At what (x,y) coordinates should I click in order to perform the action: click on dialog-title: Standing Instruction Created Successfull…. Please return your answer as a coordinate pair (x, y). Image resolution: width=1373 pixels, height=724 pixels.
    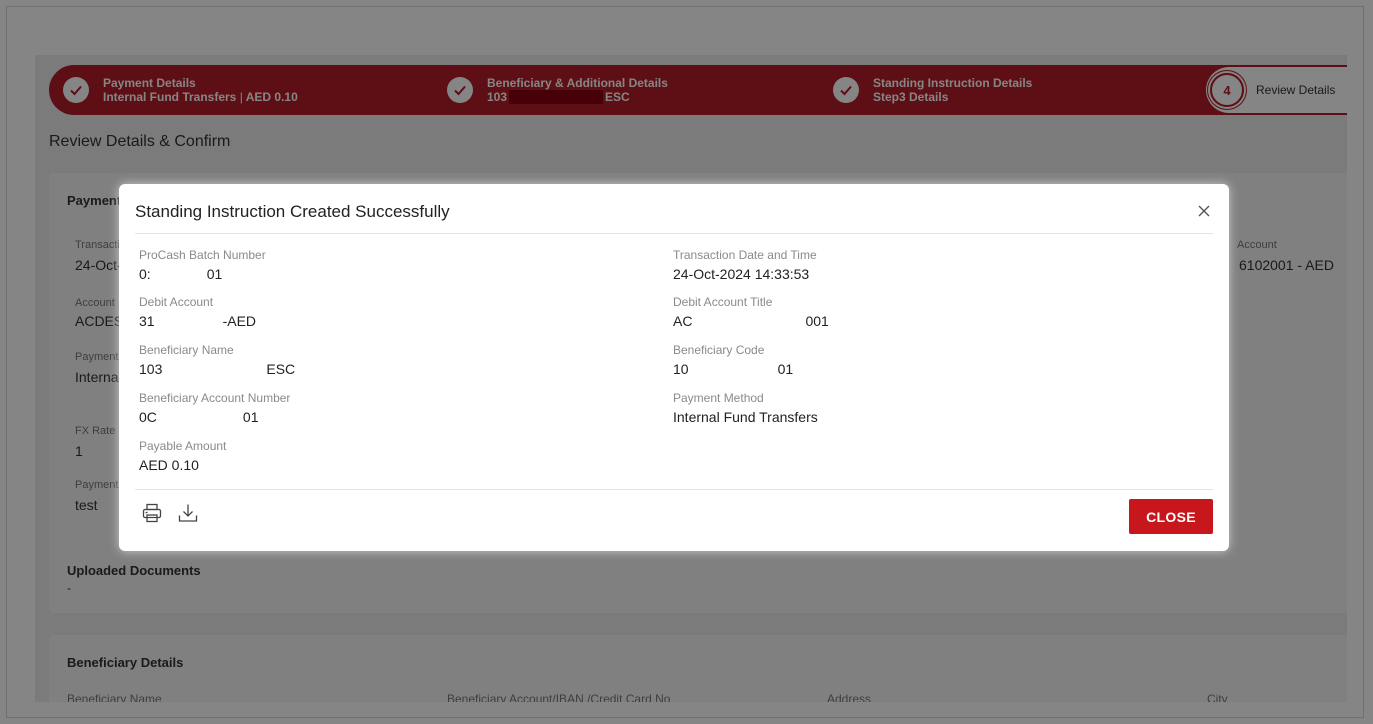
    Looking at the image, I should click on (292, 211).